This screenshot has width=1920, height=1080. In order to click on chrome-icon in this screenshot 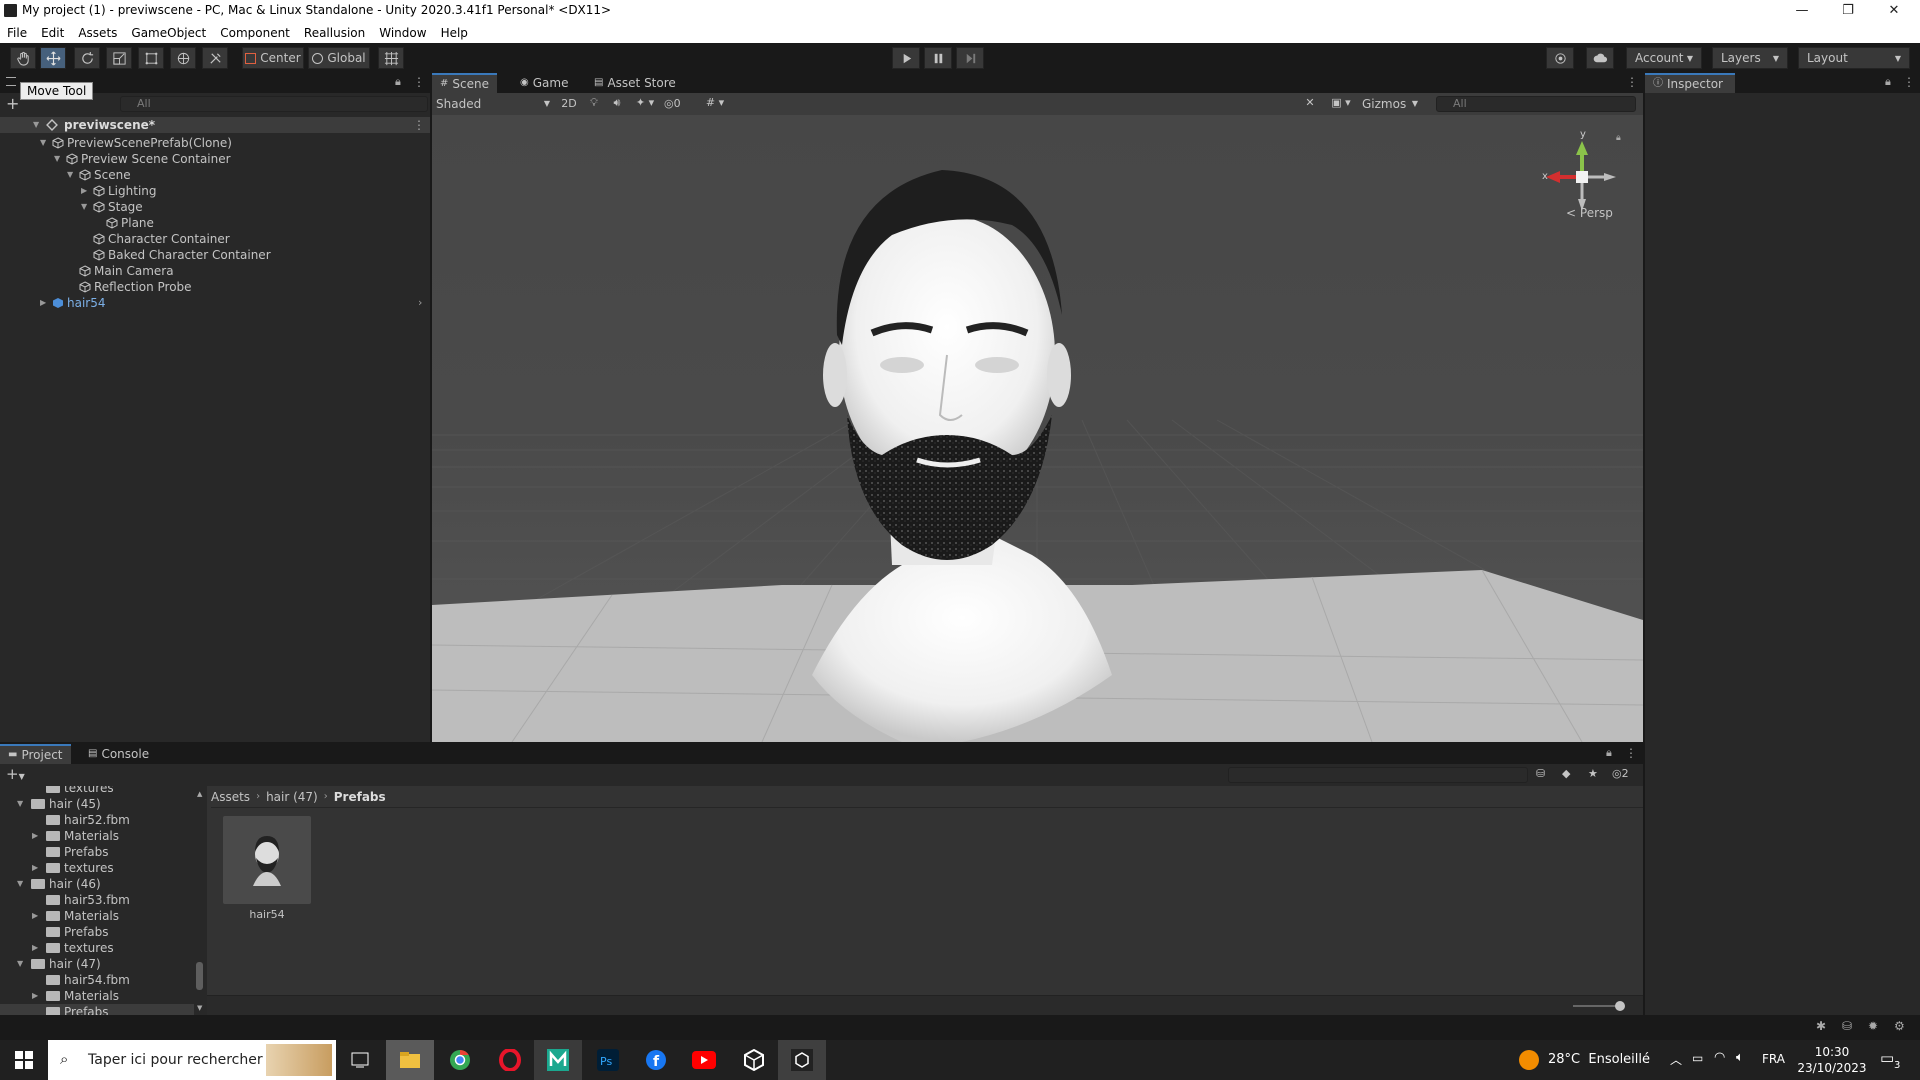, I will do `click(460, 1060)`.